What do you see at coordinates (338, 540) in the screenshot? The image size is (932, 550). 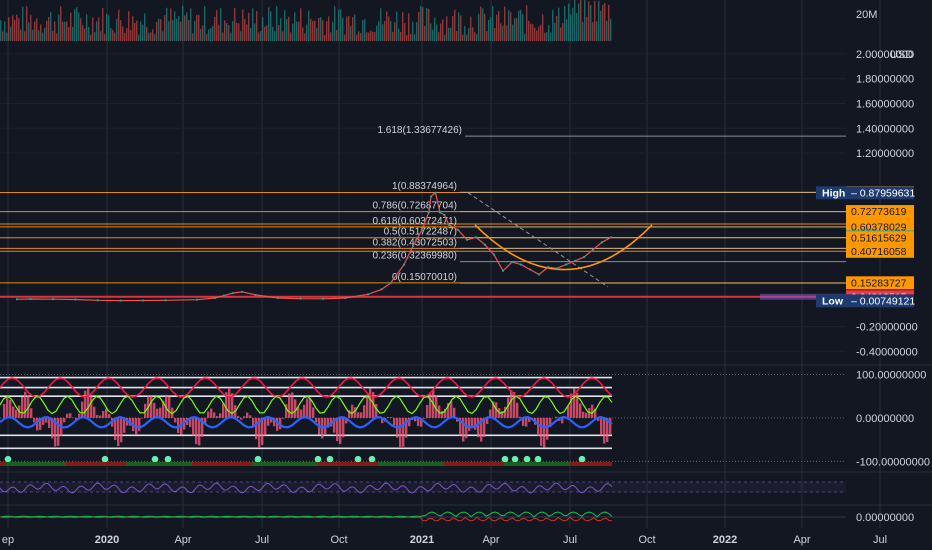 I see `time-tick-label: Oct` at bounding box center [338, 540].